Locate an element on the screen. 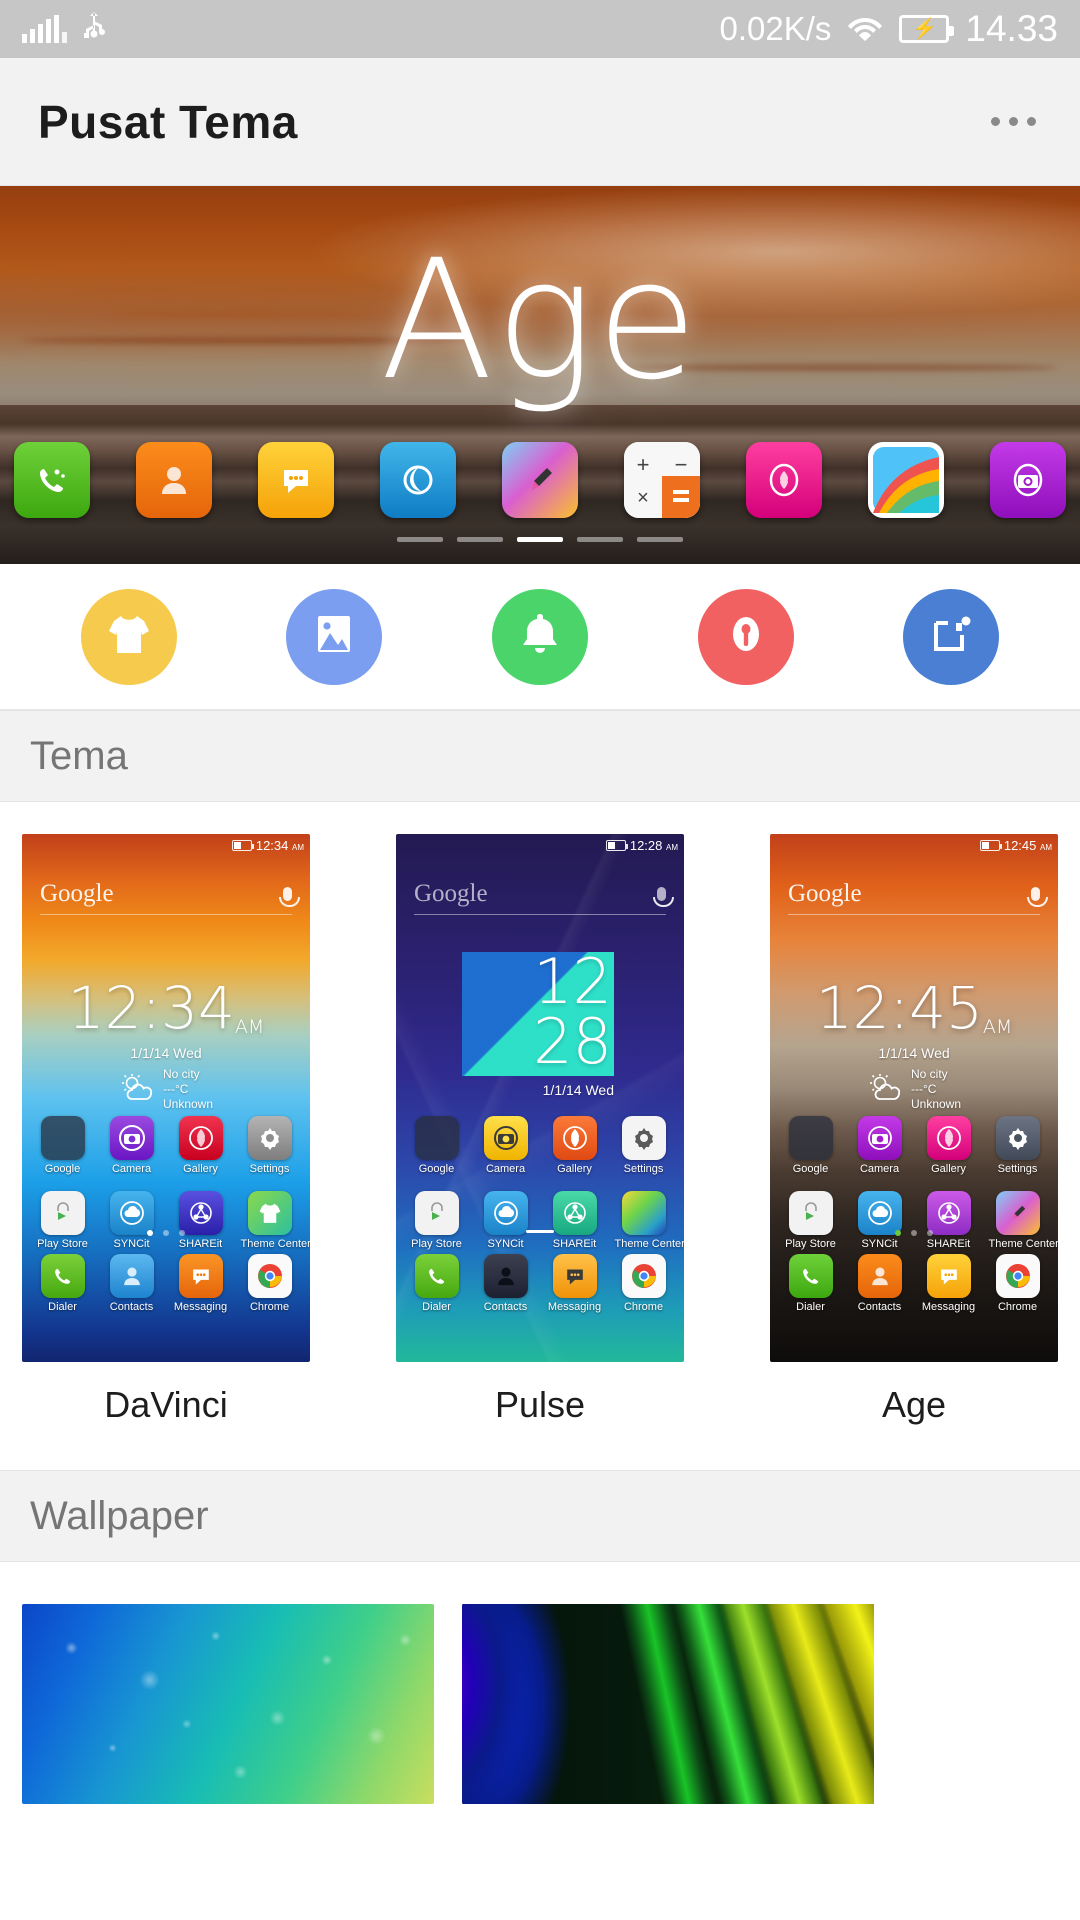  section-header-theme: Tema is located at coordinates (540, 756).